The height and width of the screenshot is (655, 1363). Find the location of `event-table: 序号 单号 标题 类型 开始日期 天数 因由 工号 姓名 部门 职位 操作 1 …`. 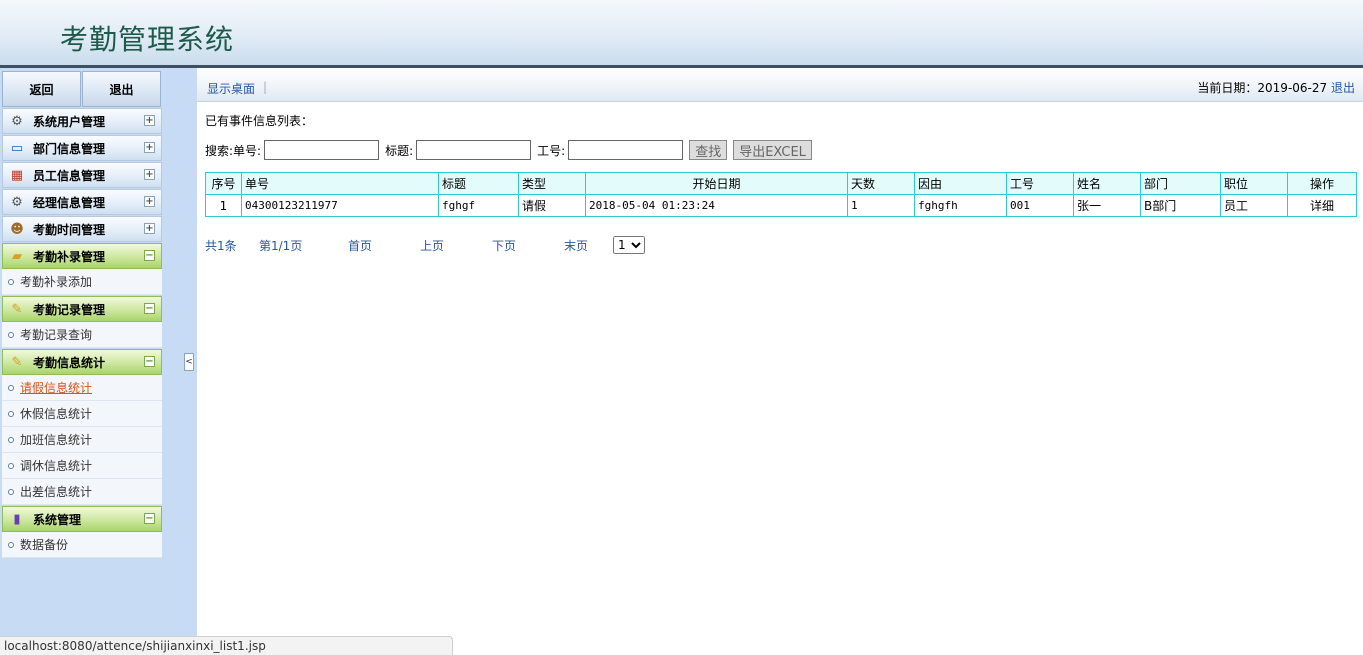

event-table: 序号 单号 标题 类型 开始日期 天数 因由 工号 姓名 部门 职位 操作 1 … is located at coordinates (781, 194).